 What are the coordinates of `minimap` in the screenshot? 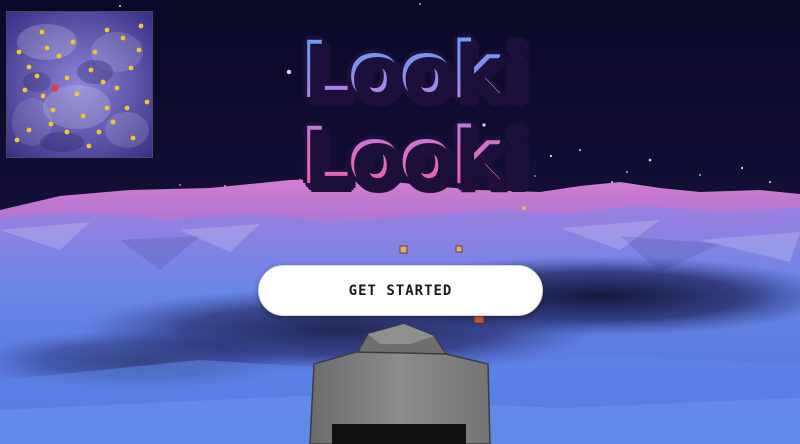 It's located at (79, 84).